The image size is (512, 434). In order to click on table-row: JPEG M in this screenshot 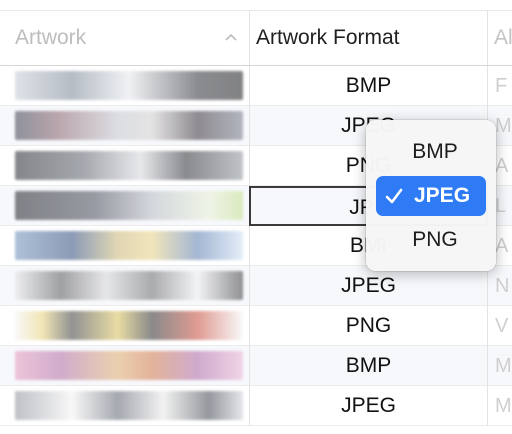, I will do `click(256, 406)`.